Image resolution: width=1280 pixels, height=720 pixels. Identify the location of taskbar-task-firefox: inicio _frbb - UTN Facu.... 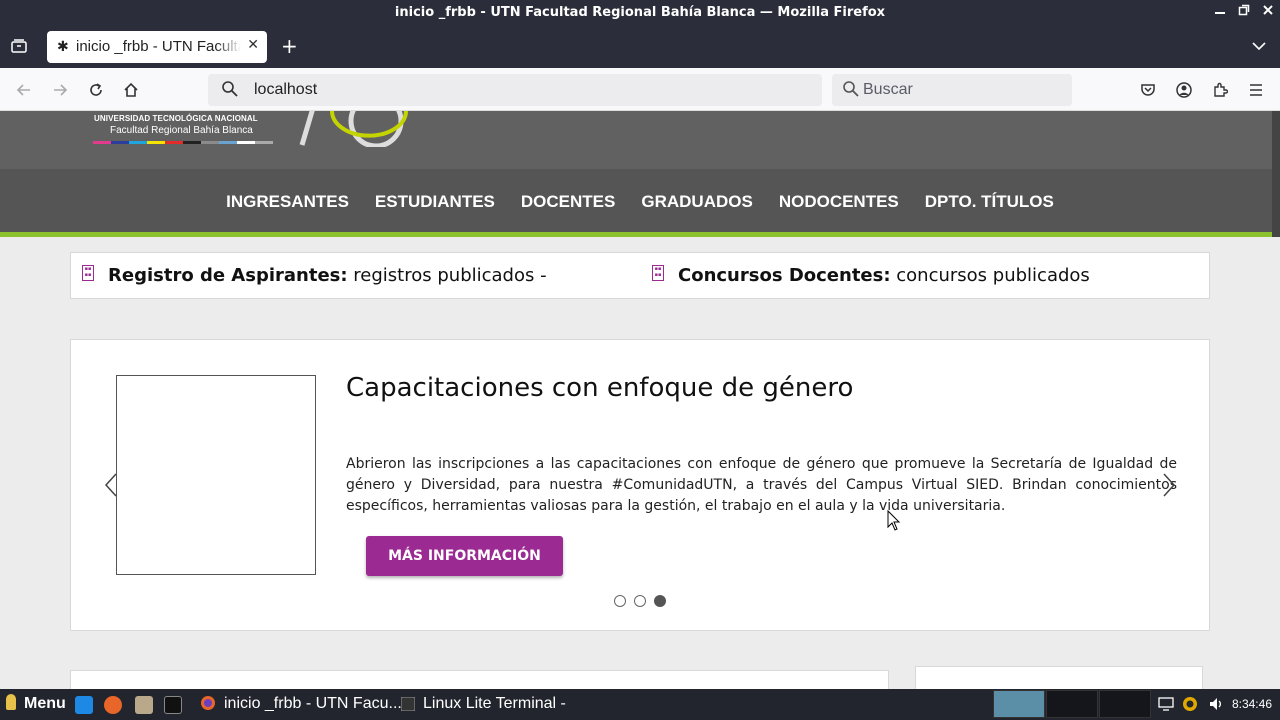
(301, 705).